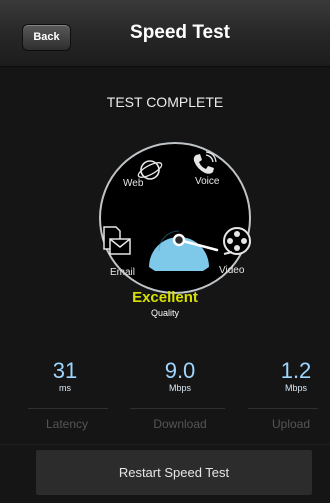 The height and width of the screenshot is (503, 330). Describe the element at coordinates (117, 240) in the screenshot. I see `document-envelope-icon` at that location.